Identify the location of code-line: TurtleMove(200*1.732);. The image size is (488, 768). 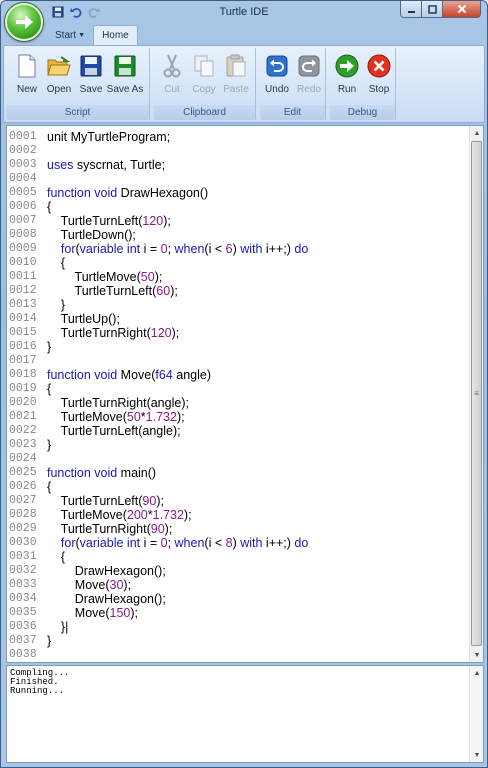
(119, 515).